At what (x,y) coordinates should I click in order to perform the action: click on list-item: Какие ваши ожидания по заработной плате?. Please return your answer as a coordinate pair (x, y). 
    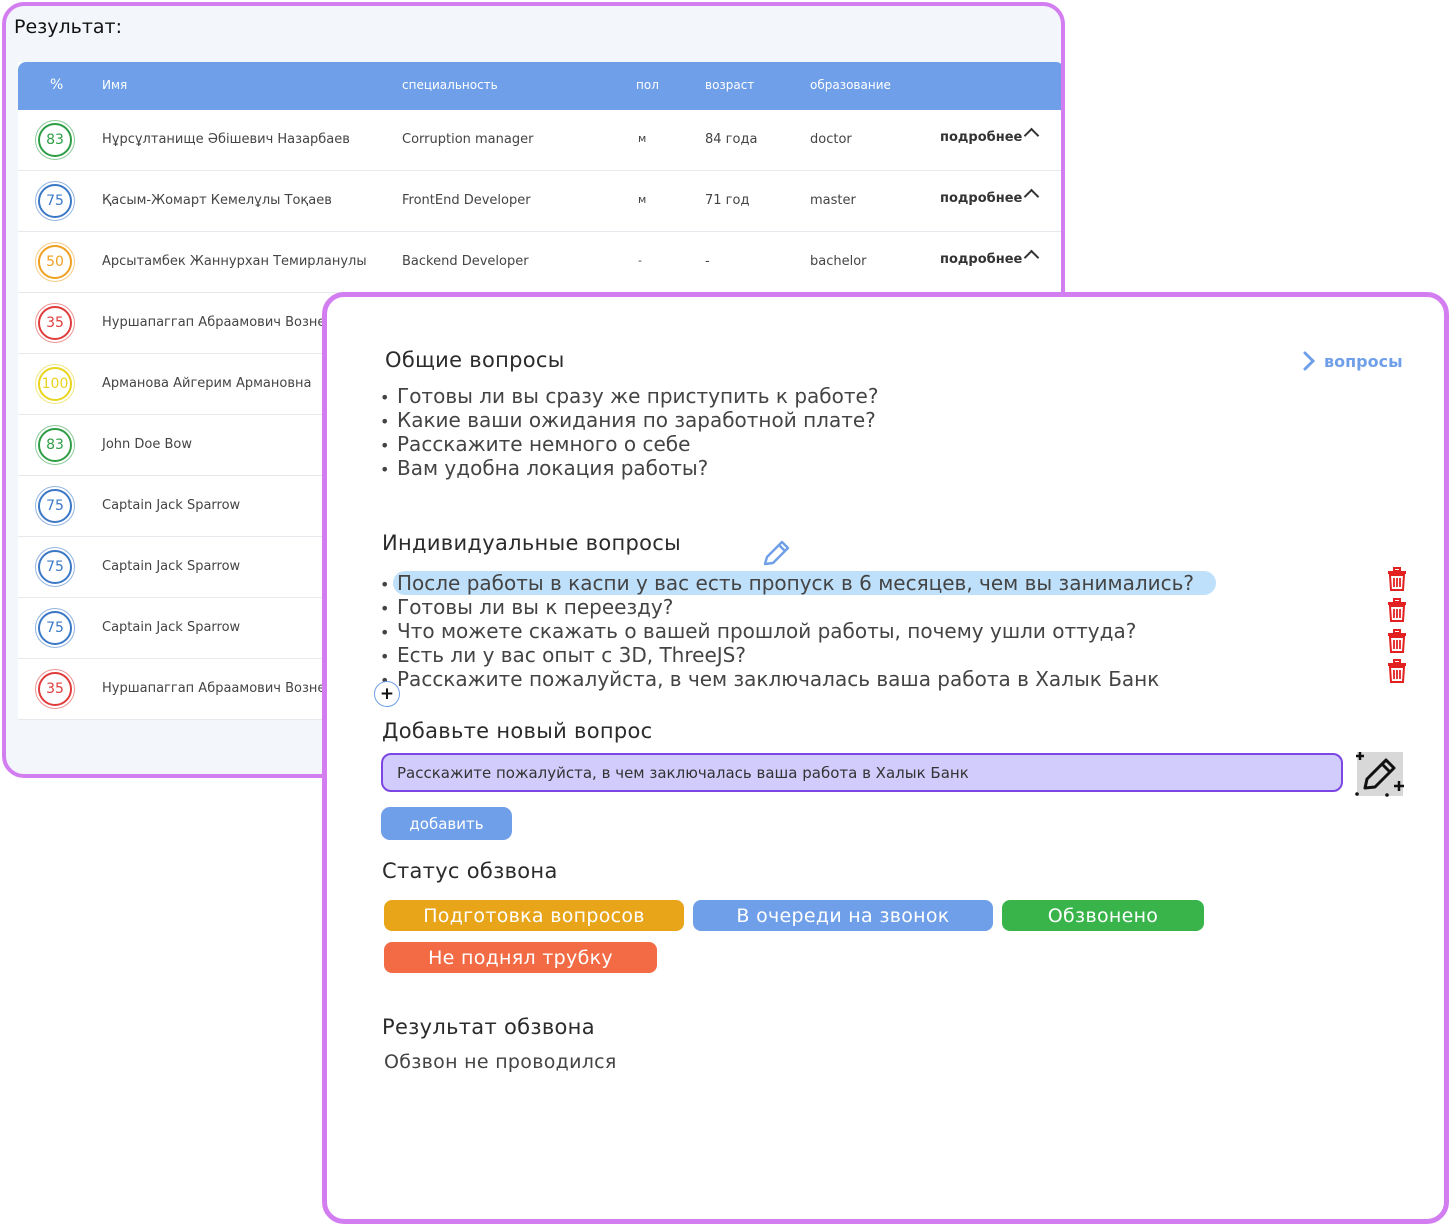
    Looking at the image, I should click on (629, 420).